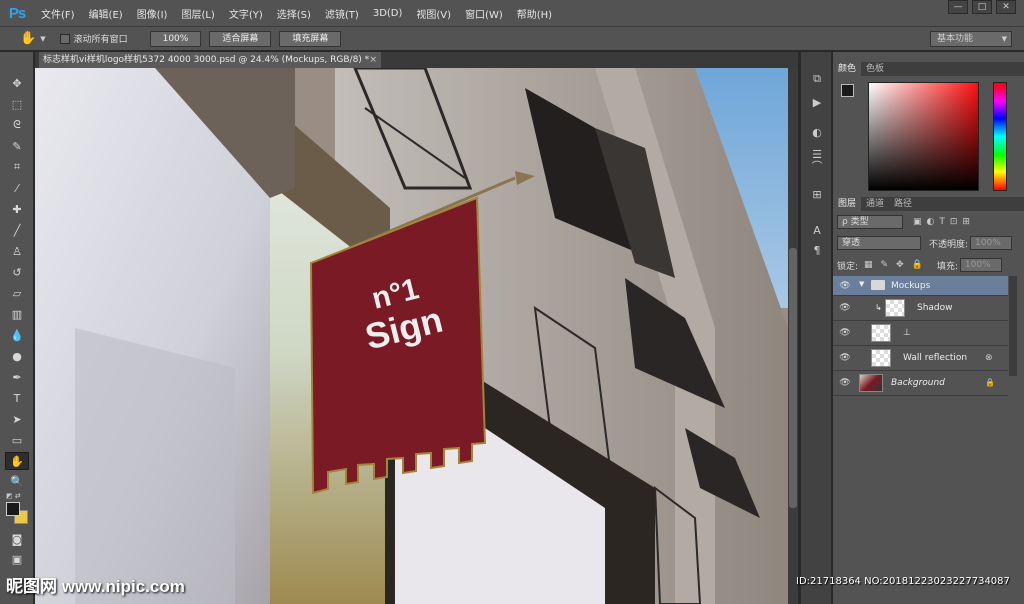  What do you see at coordinates (958, 7) in the screenshot?
I see `minimize-button: —` at bounding box center [958, 7].